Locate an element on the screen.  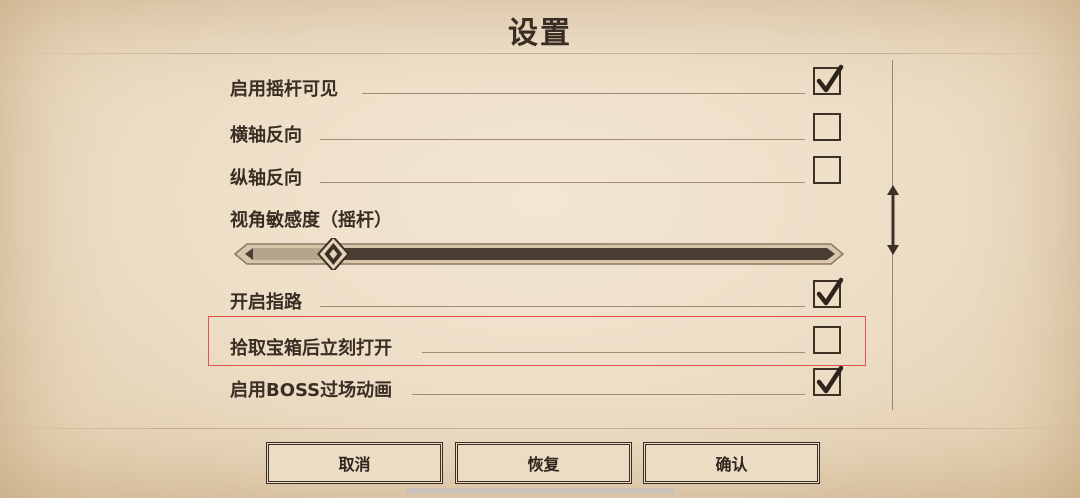
setting-row-invert-x: 横轴反向 is located at coordinates (537, 133).